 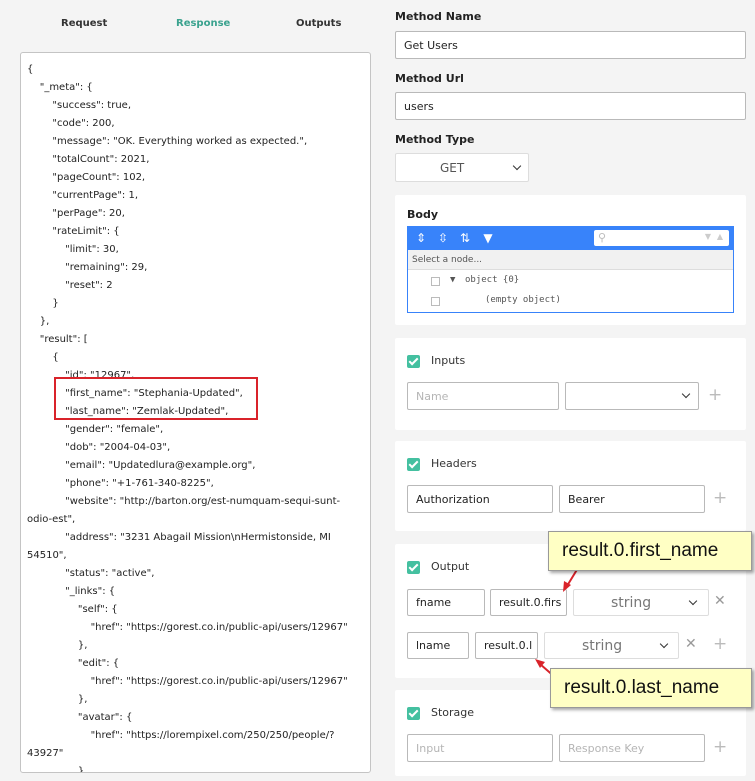 What do you see at coordinates (453, 712) in the screenshot?
I see `storage-title: Storage` at bounding box center [453, 712].